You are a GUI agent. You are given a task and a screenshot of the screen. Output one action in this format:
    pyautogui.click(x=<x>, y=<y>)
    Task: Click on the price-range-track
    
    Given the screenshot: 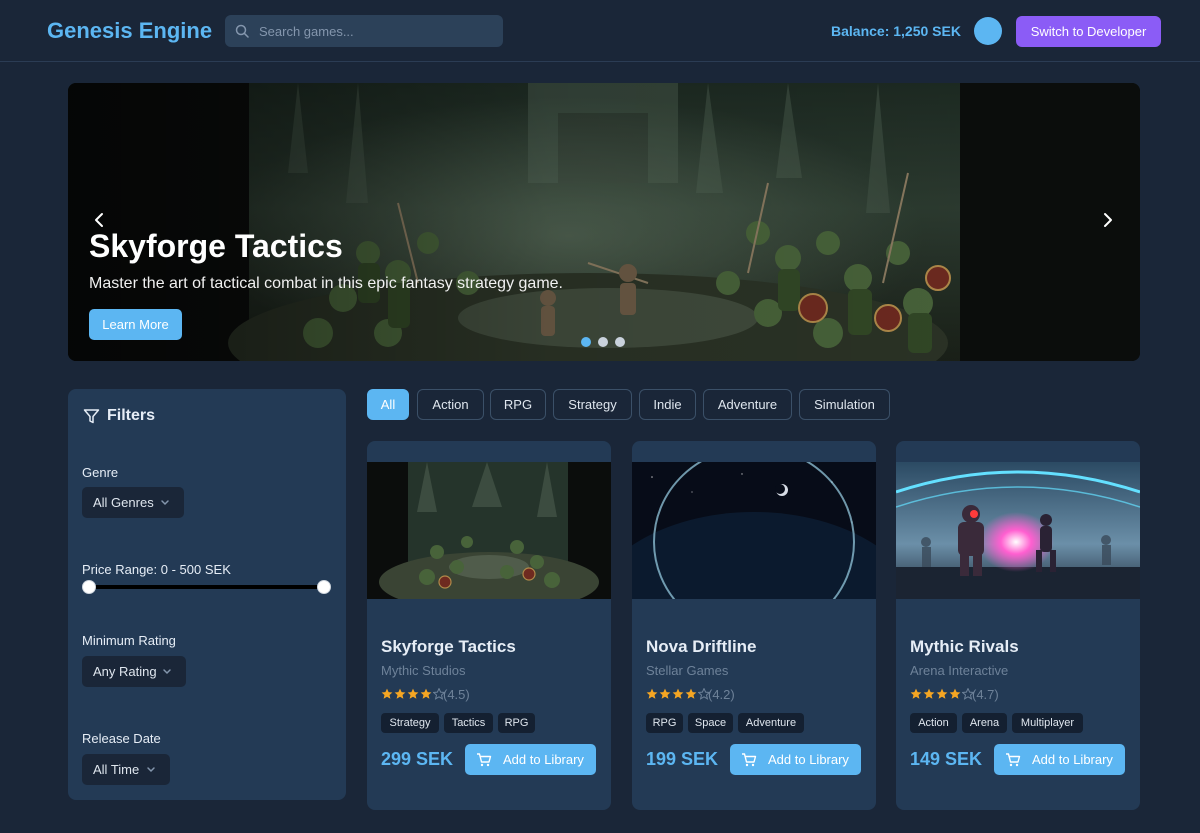 What is the action you would take?
    pyautogui.click(x=206, y=587)
    